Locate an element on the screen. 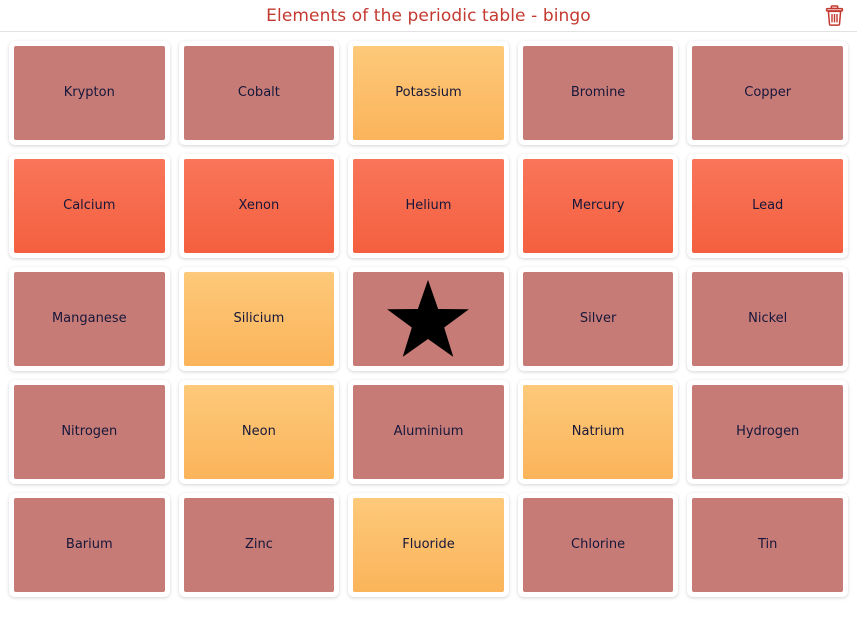 This screenshot has width=857, height=636. bingo-cell: Krypton is located at coordinates (89, 93).